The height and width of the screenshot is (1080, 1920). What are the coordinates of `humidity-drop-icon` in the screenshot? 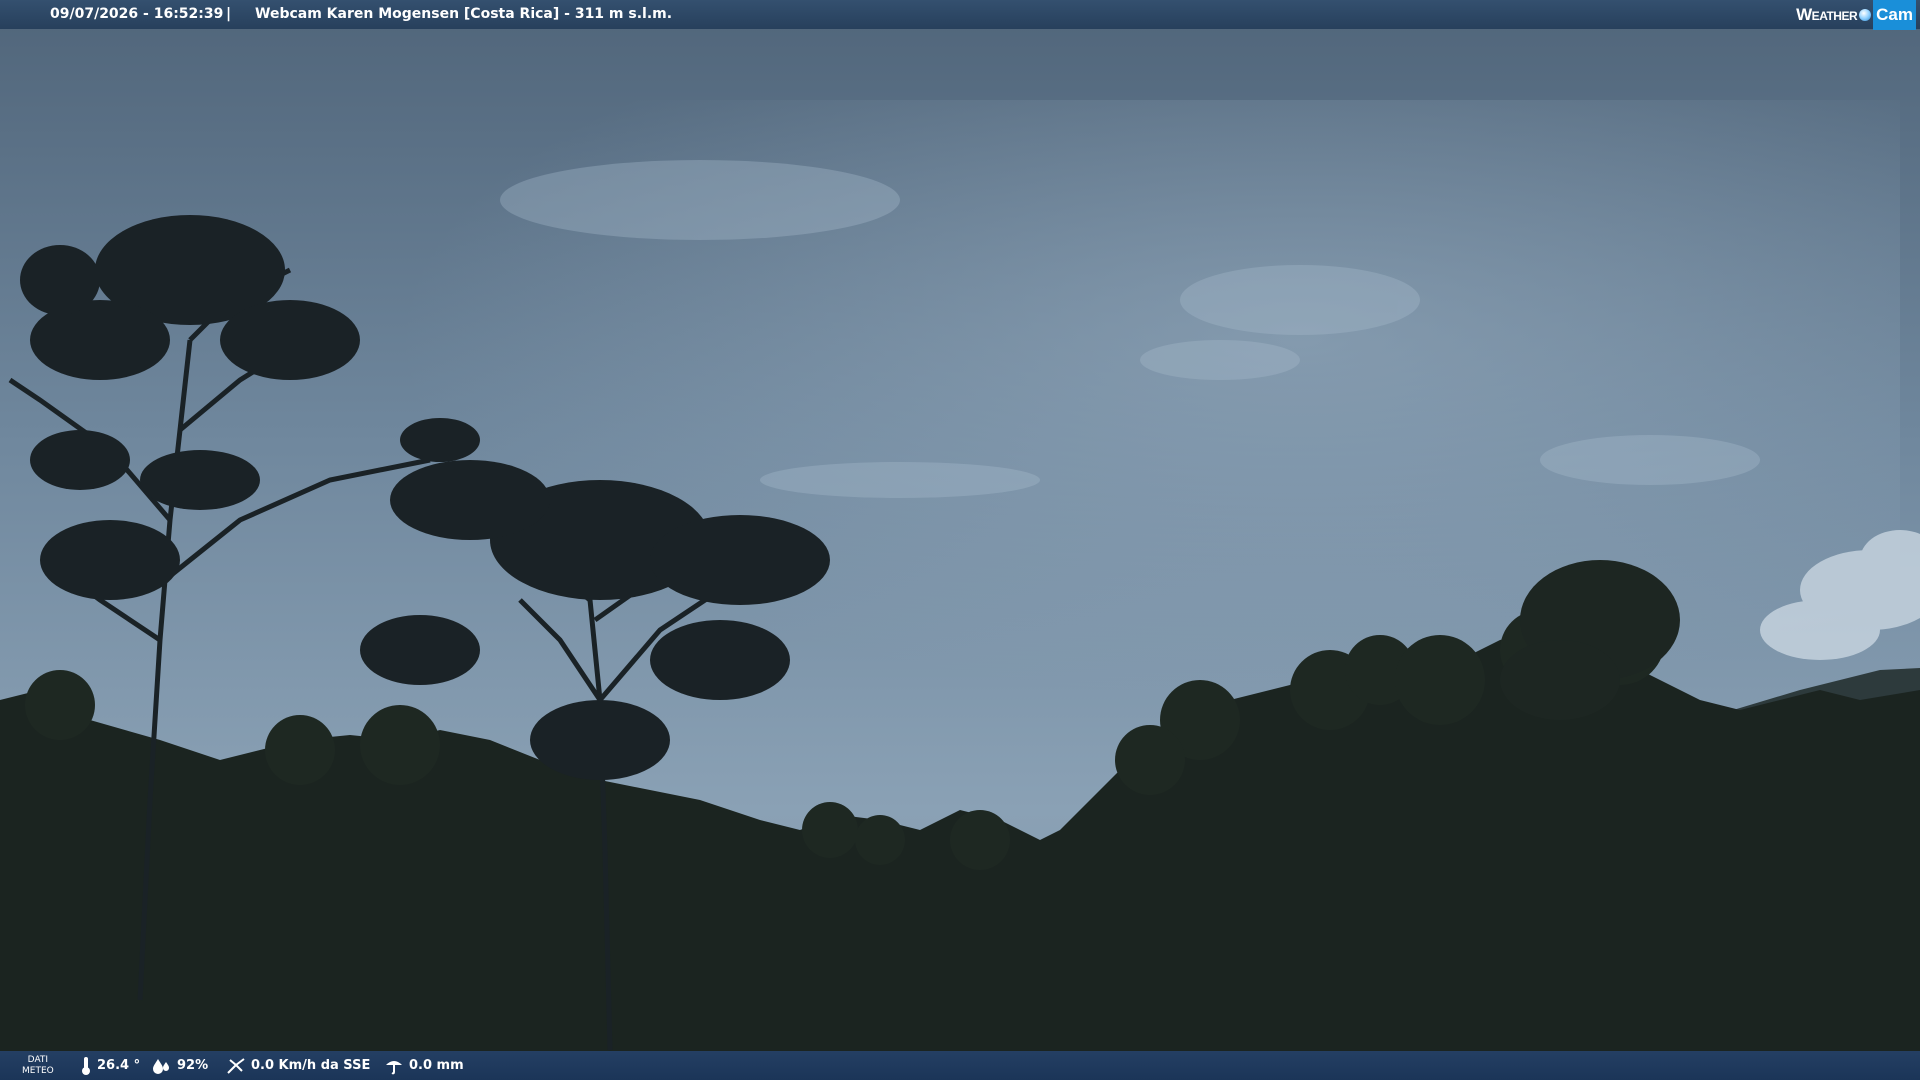 It's located at (161, 1066).